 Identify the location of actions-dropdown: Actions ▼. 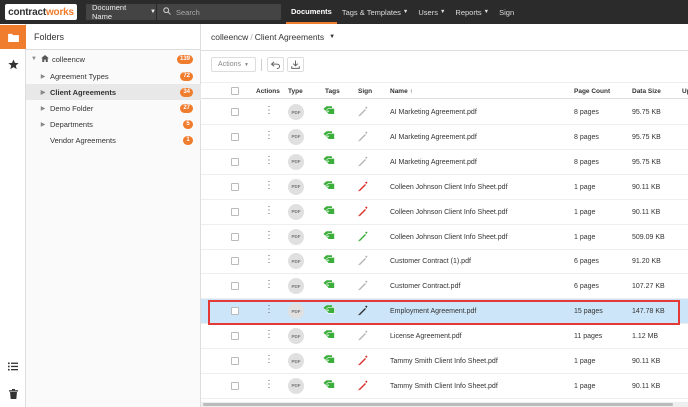
(233, 64).